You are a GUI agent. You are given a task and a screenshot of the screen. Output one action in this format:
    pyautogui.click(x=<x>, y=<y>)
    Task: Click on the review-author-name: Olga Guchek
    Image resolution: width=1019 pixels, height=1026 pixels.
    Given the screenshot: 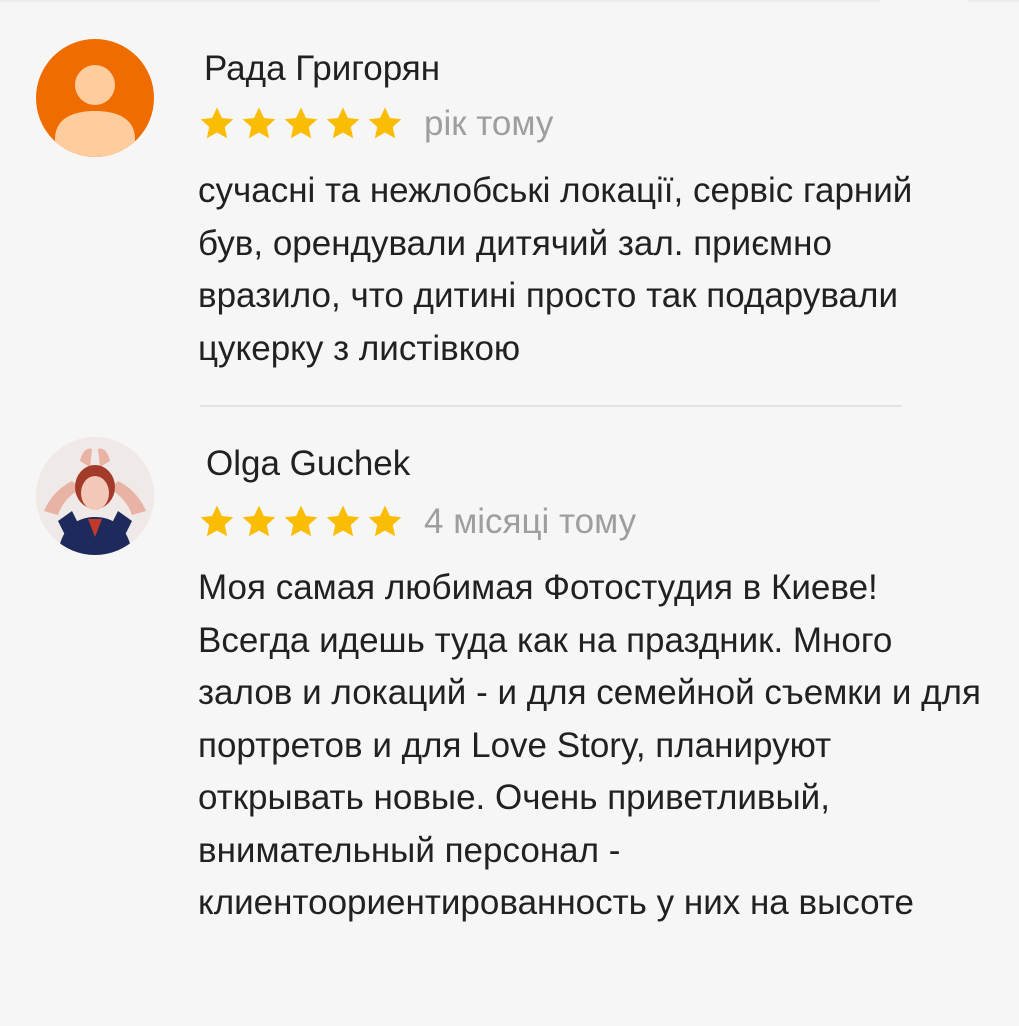 What is the action you would take?
    pyautogui.click(x=308, y=464)
    